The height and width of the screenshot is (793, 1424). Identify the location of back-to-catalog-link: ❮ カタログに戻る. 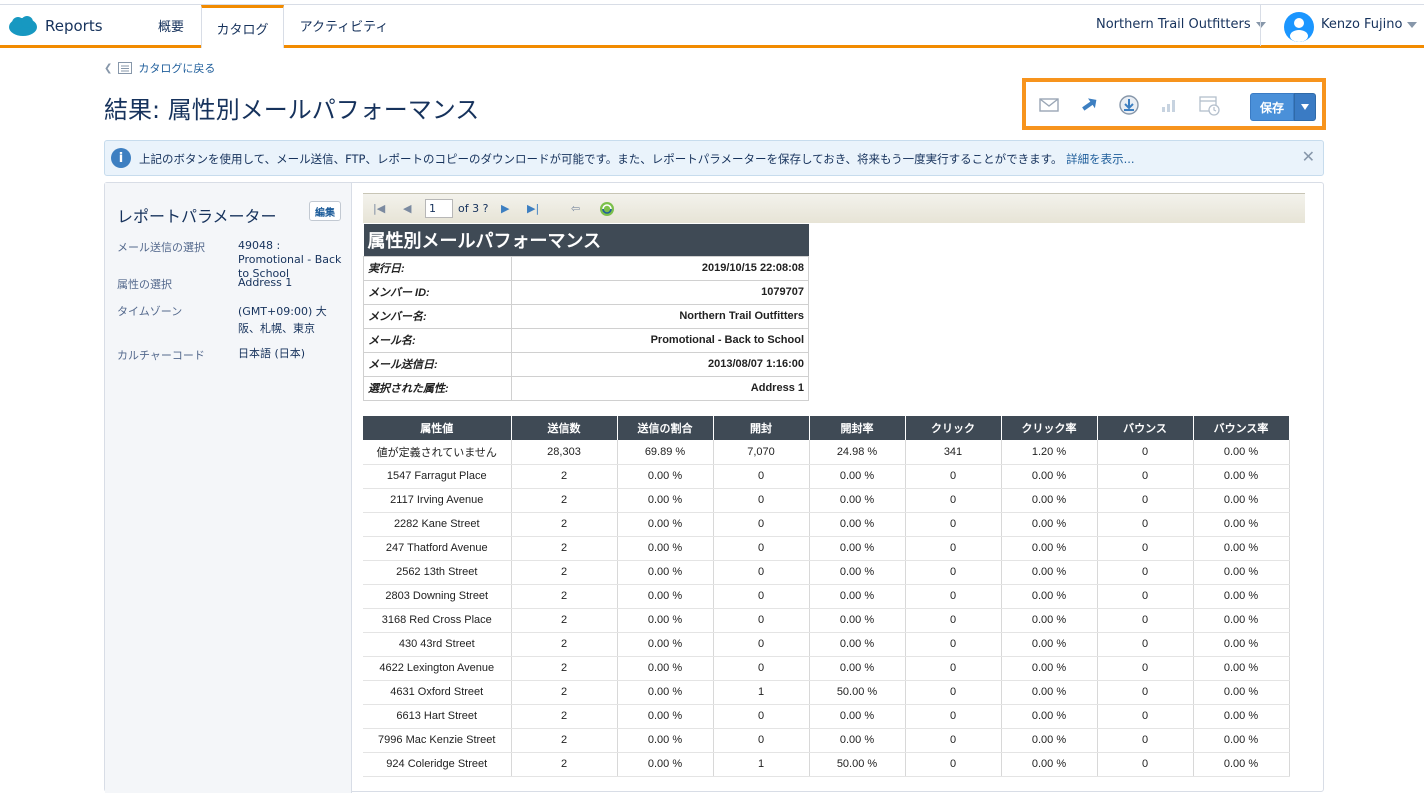
(159, 68).